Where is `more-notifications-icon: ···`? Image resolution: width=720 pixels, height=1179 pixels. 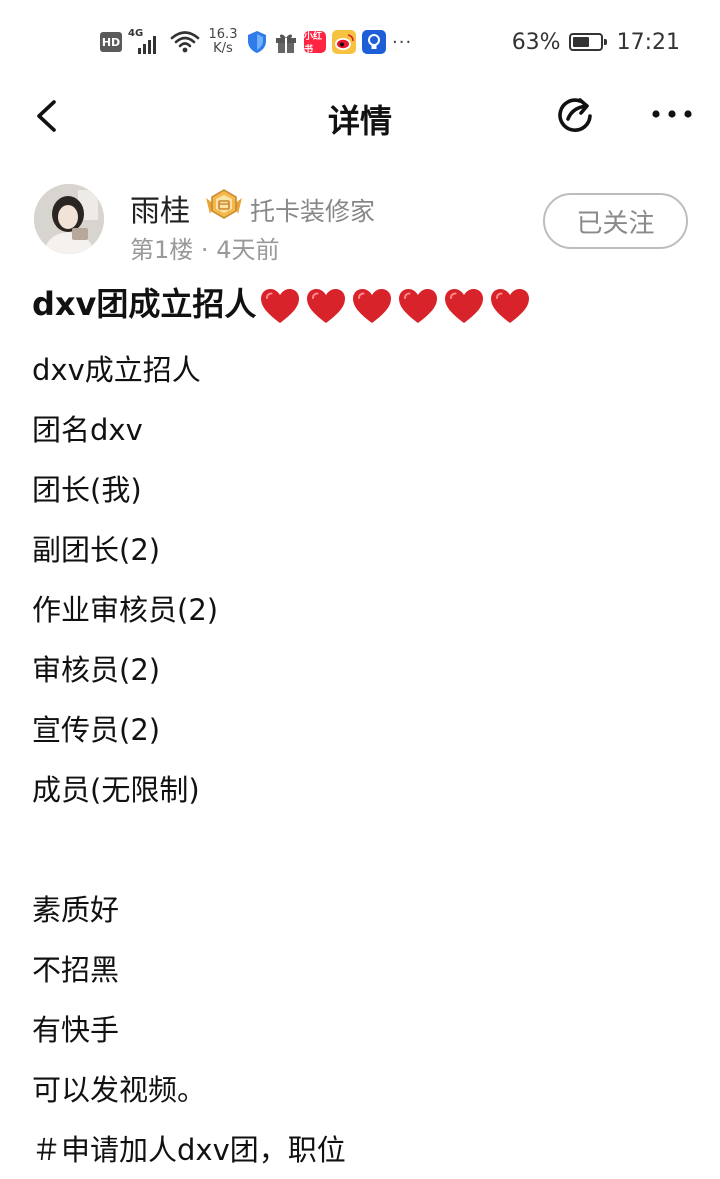
more-notifications-icon: ··· is located at coordinates (402, 42).